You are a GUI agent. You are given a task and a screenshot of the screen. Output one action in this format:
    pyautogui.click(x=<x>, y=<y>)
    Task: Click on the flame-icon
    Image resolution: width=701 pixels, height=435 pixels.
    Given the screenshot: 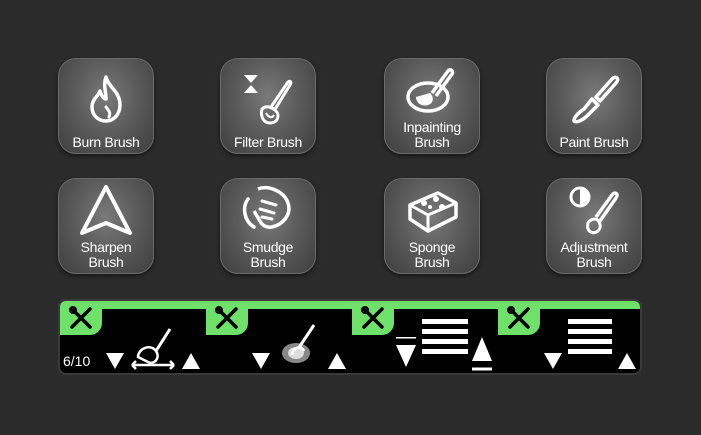 What is the action you would take?
    pyautogui.click(x=106, y=99)
    